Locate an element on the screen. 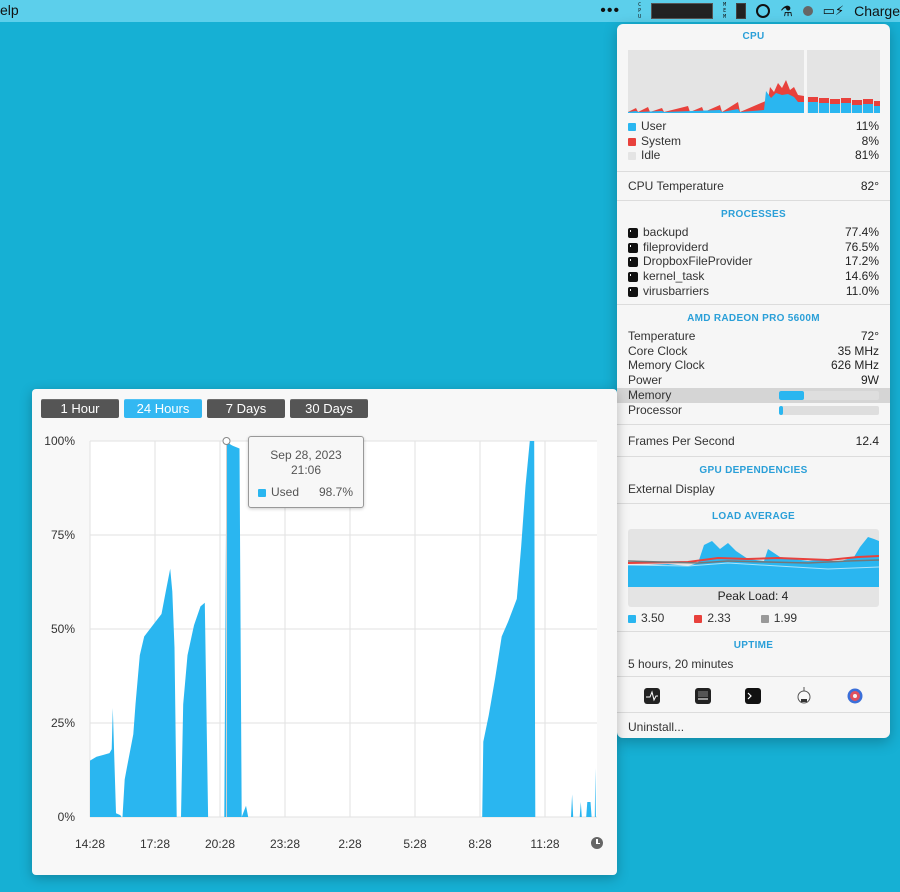 The height and width of the screenshot is (892, 900). process-value: 11.0% is located at coordinates (862, 290).